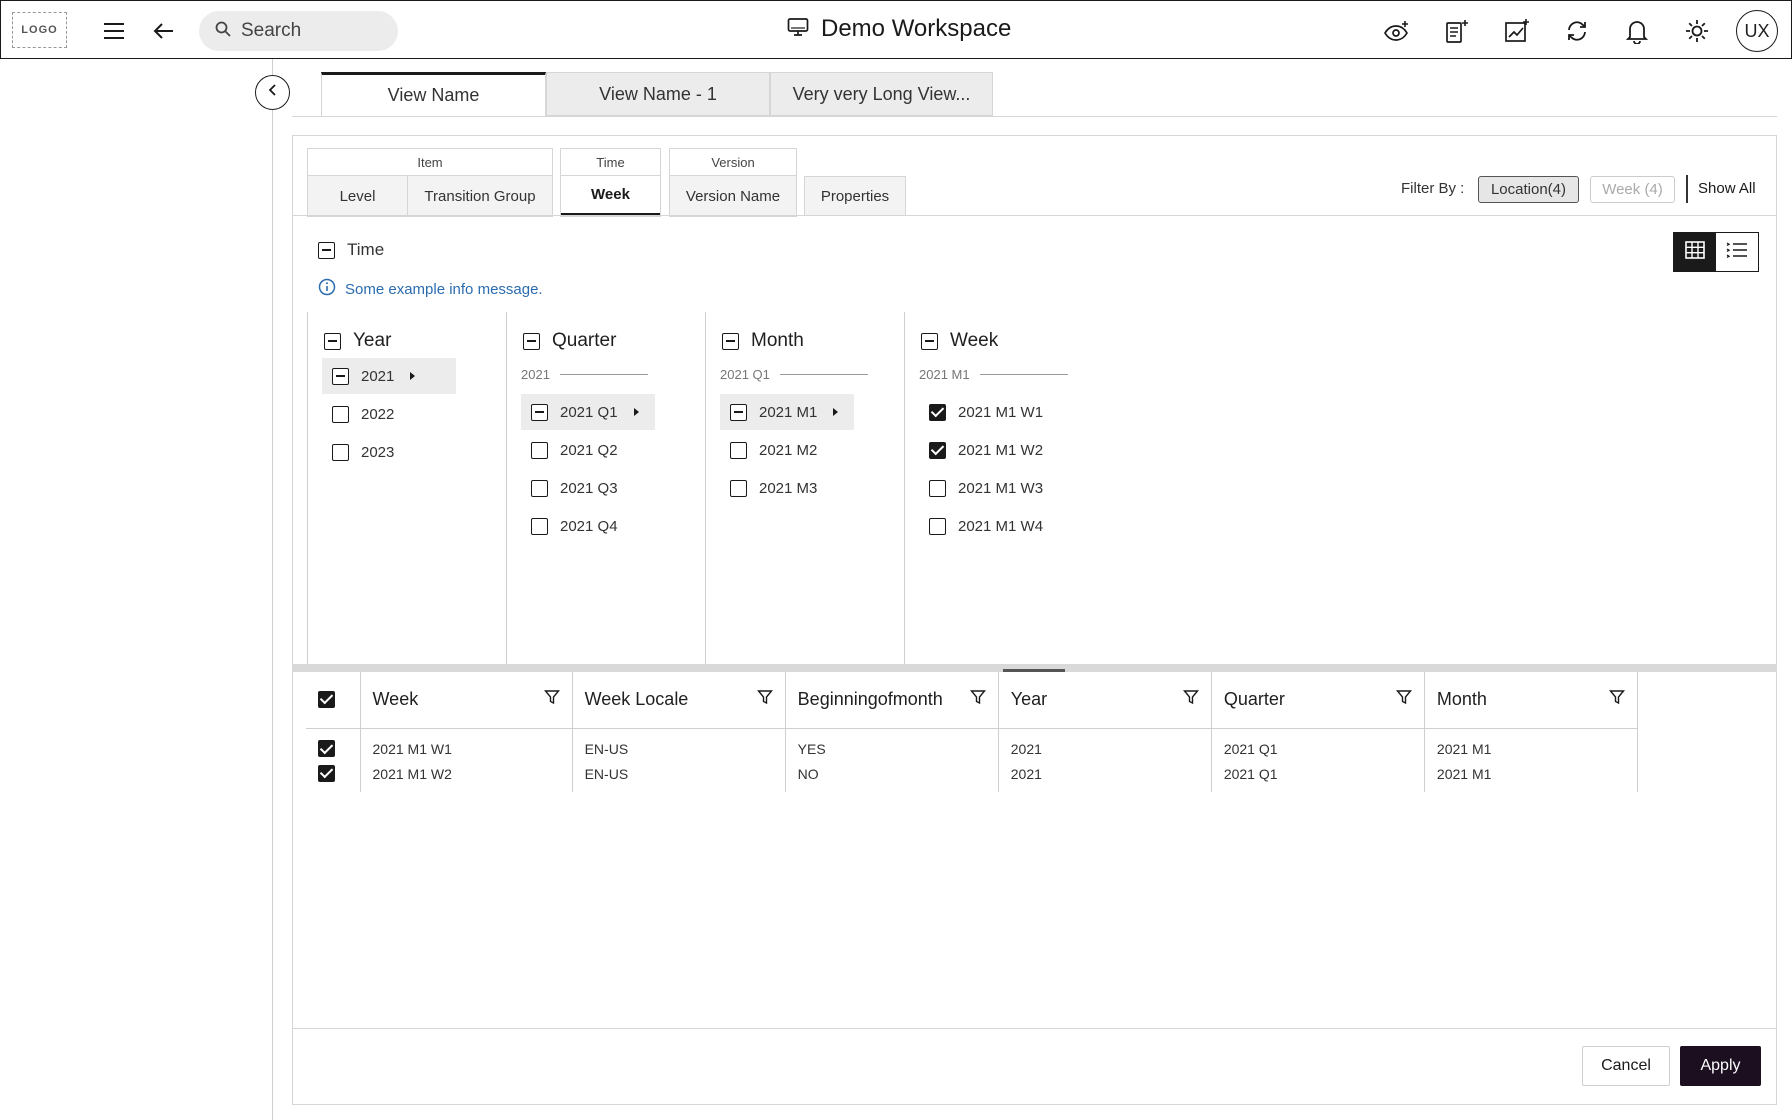 This screenshot has height=1120, width=1792. What do you see at coordinates (569, 488) in the screenshot?
I see `list-item-2021-q3: 2021 Q3` at bounding box center [569, 488].